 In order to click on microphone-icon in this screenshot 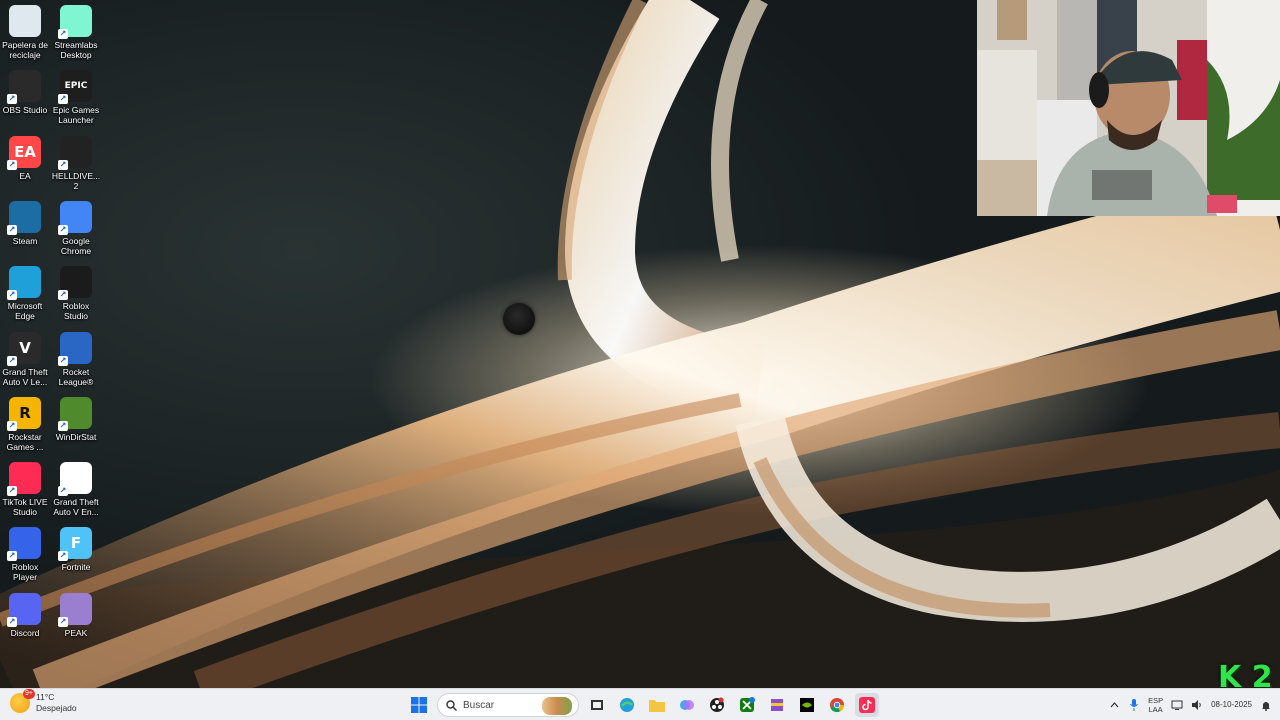, I will do `click(1134, 705)`.